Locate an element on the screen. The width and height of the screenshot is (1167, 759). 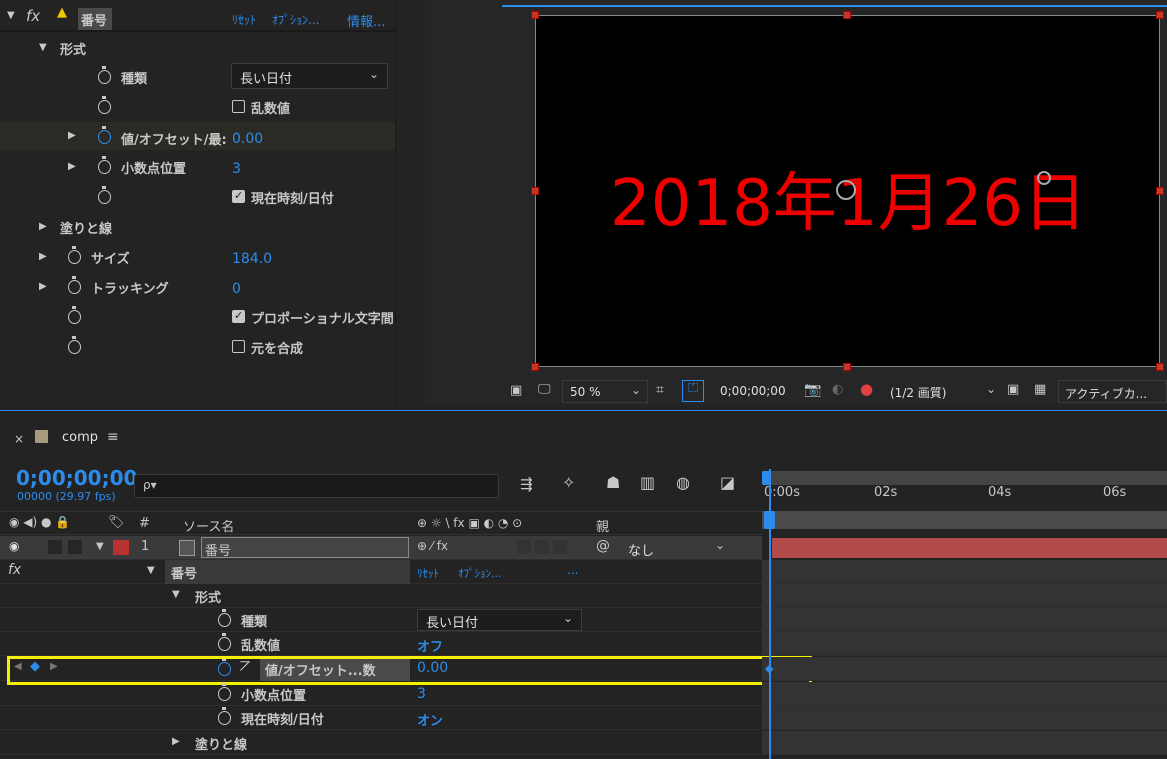
layer-switches-icon: ⊕ ⁄ fx is located at coordinates (432, 546).